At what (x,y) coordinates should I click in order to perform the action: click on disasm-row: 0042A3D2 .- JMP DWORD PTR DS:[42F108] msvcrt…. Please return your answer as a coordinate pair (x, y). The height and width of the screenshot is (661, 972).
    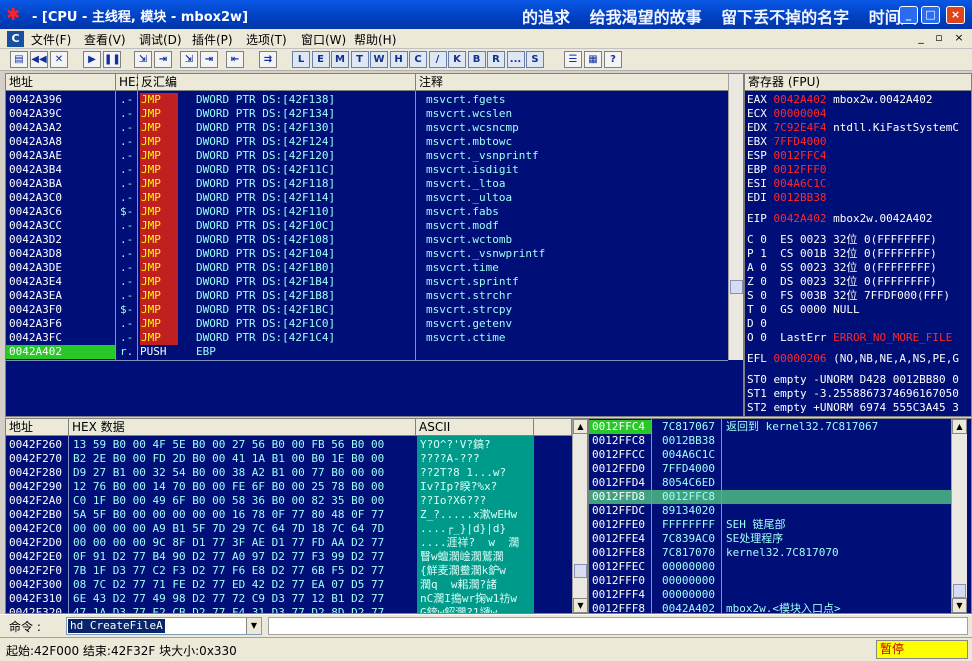
    Looking at the image, I should click on (367, 240).